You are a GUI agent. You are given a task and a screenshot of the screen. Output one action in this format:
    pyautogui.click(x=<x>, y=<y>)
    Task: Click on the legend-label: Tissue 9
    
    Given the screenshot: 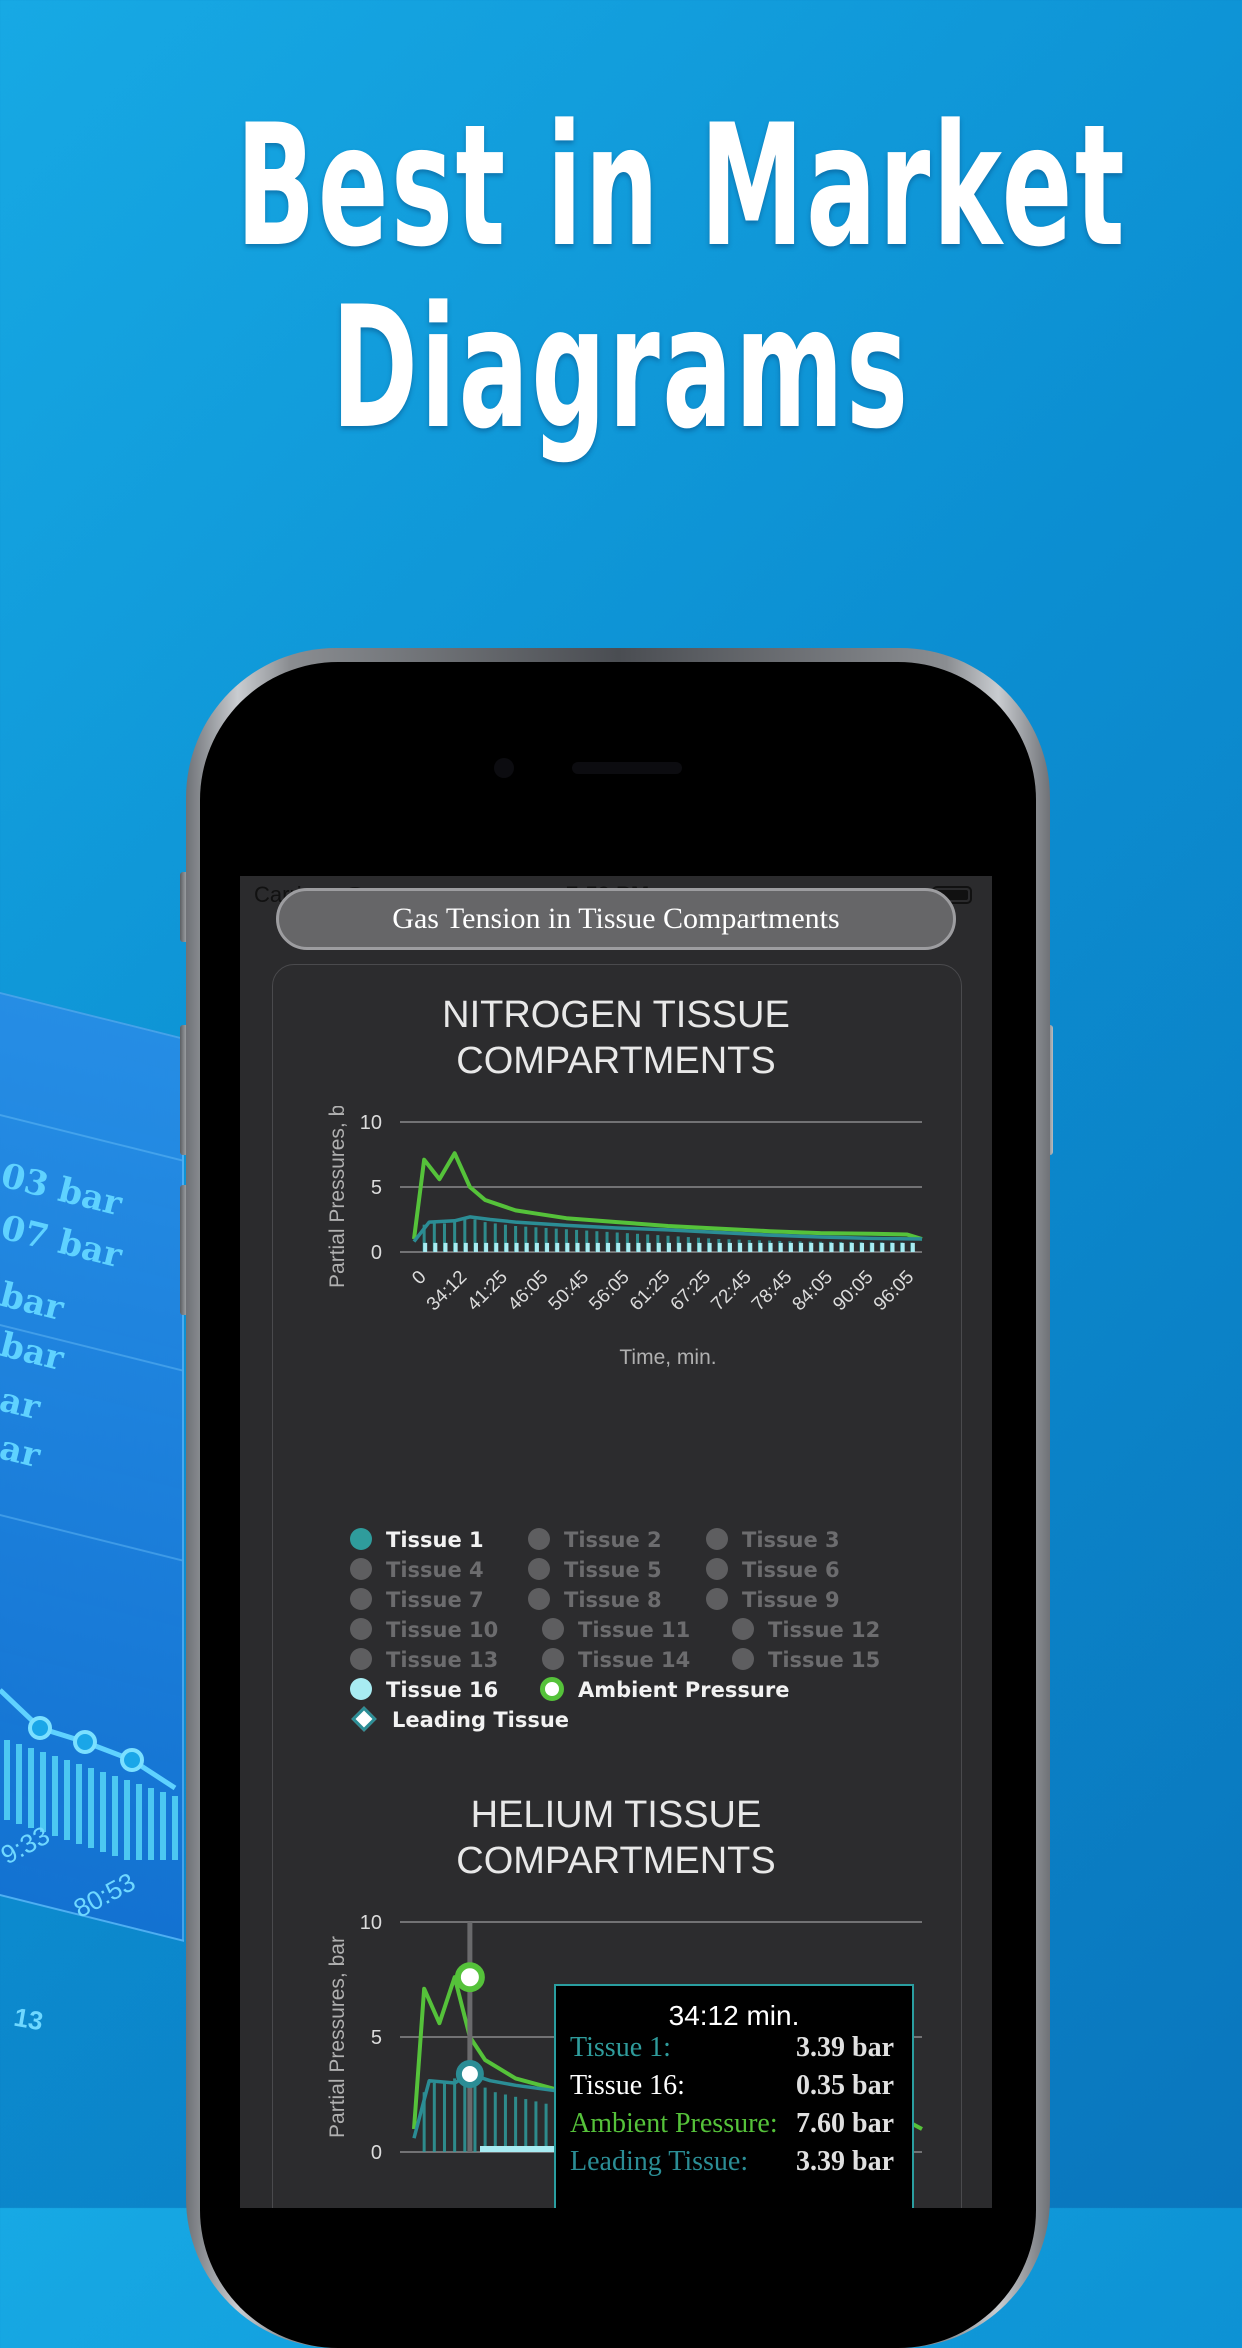 What is the action you would take?
    pyautogui.click(x=791, y=1600)
    